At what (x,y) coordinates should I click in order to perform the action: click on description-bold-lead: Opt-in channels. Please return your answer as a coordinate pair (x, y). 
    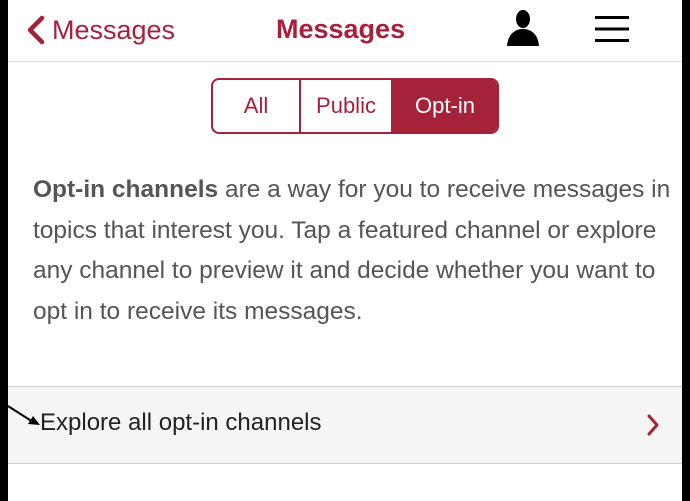
    Looking at the image, I should click on (126, 189).